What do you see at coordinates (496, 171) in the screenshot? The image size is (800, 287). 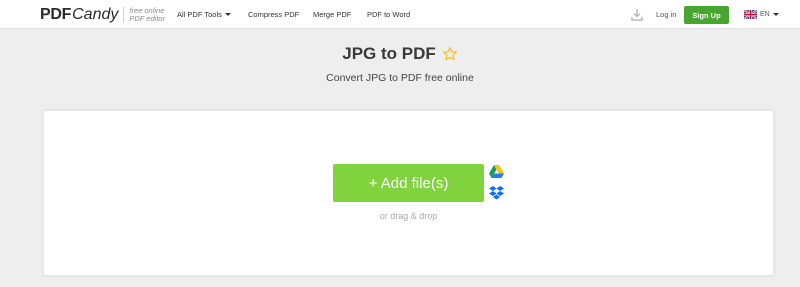 I see `google-drive-icon` at bounding box center [496, 171].